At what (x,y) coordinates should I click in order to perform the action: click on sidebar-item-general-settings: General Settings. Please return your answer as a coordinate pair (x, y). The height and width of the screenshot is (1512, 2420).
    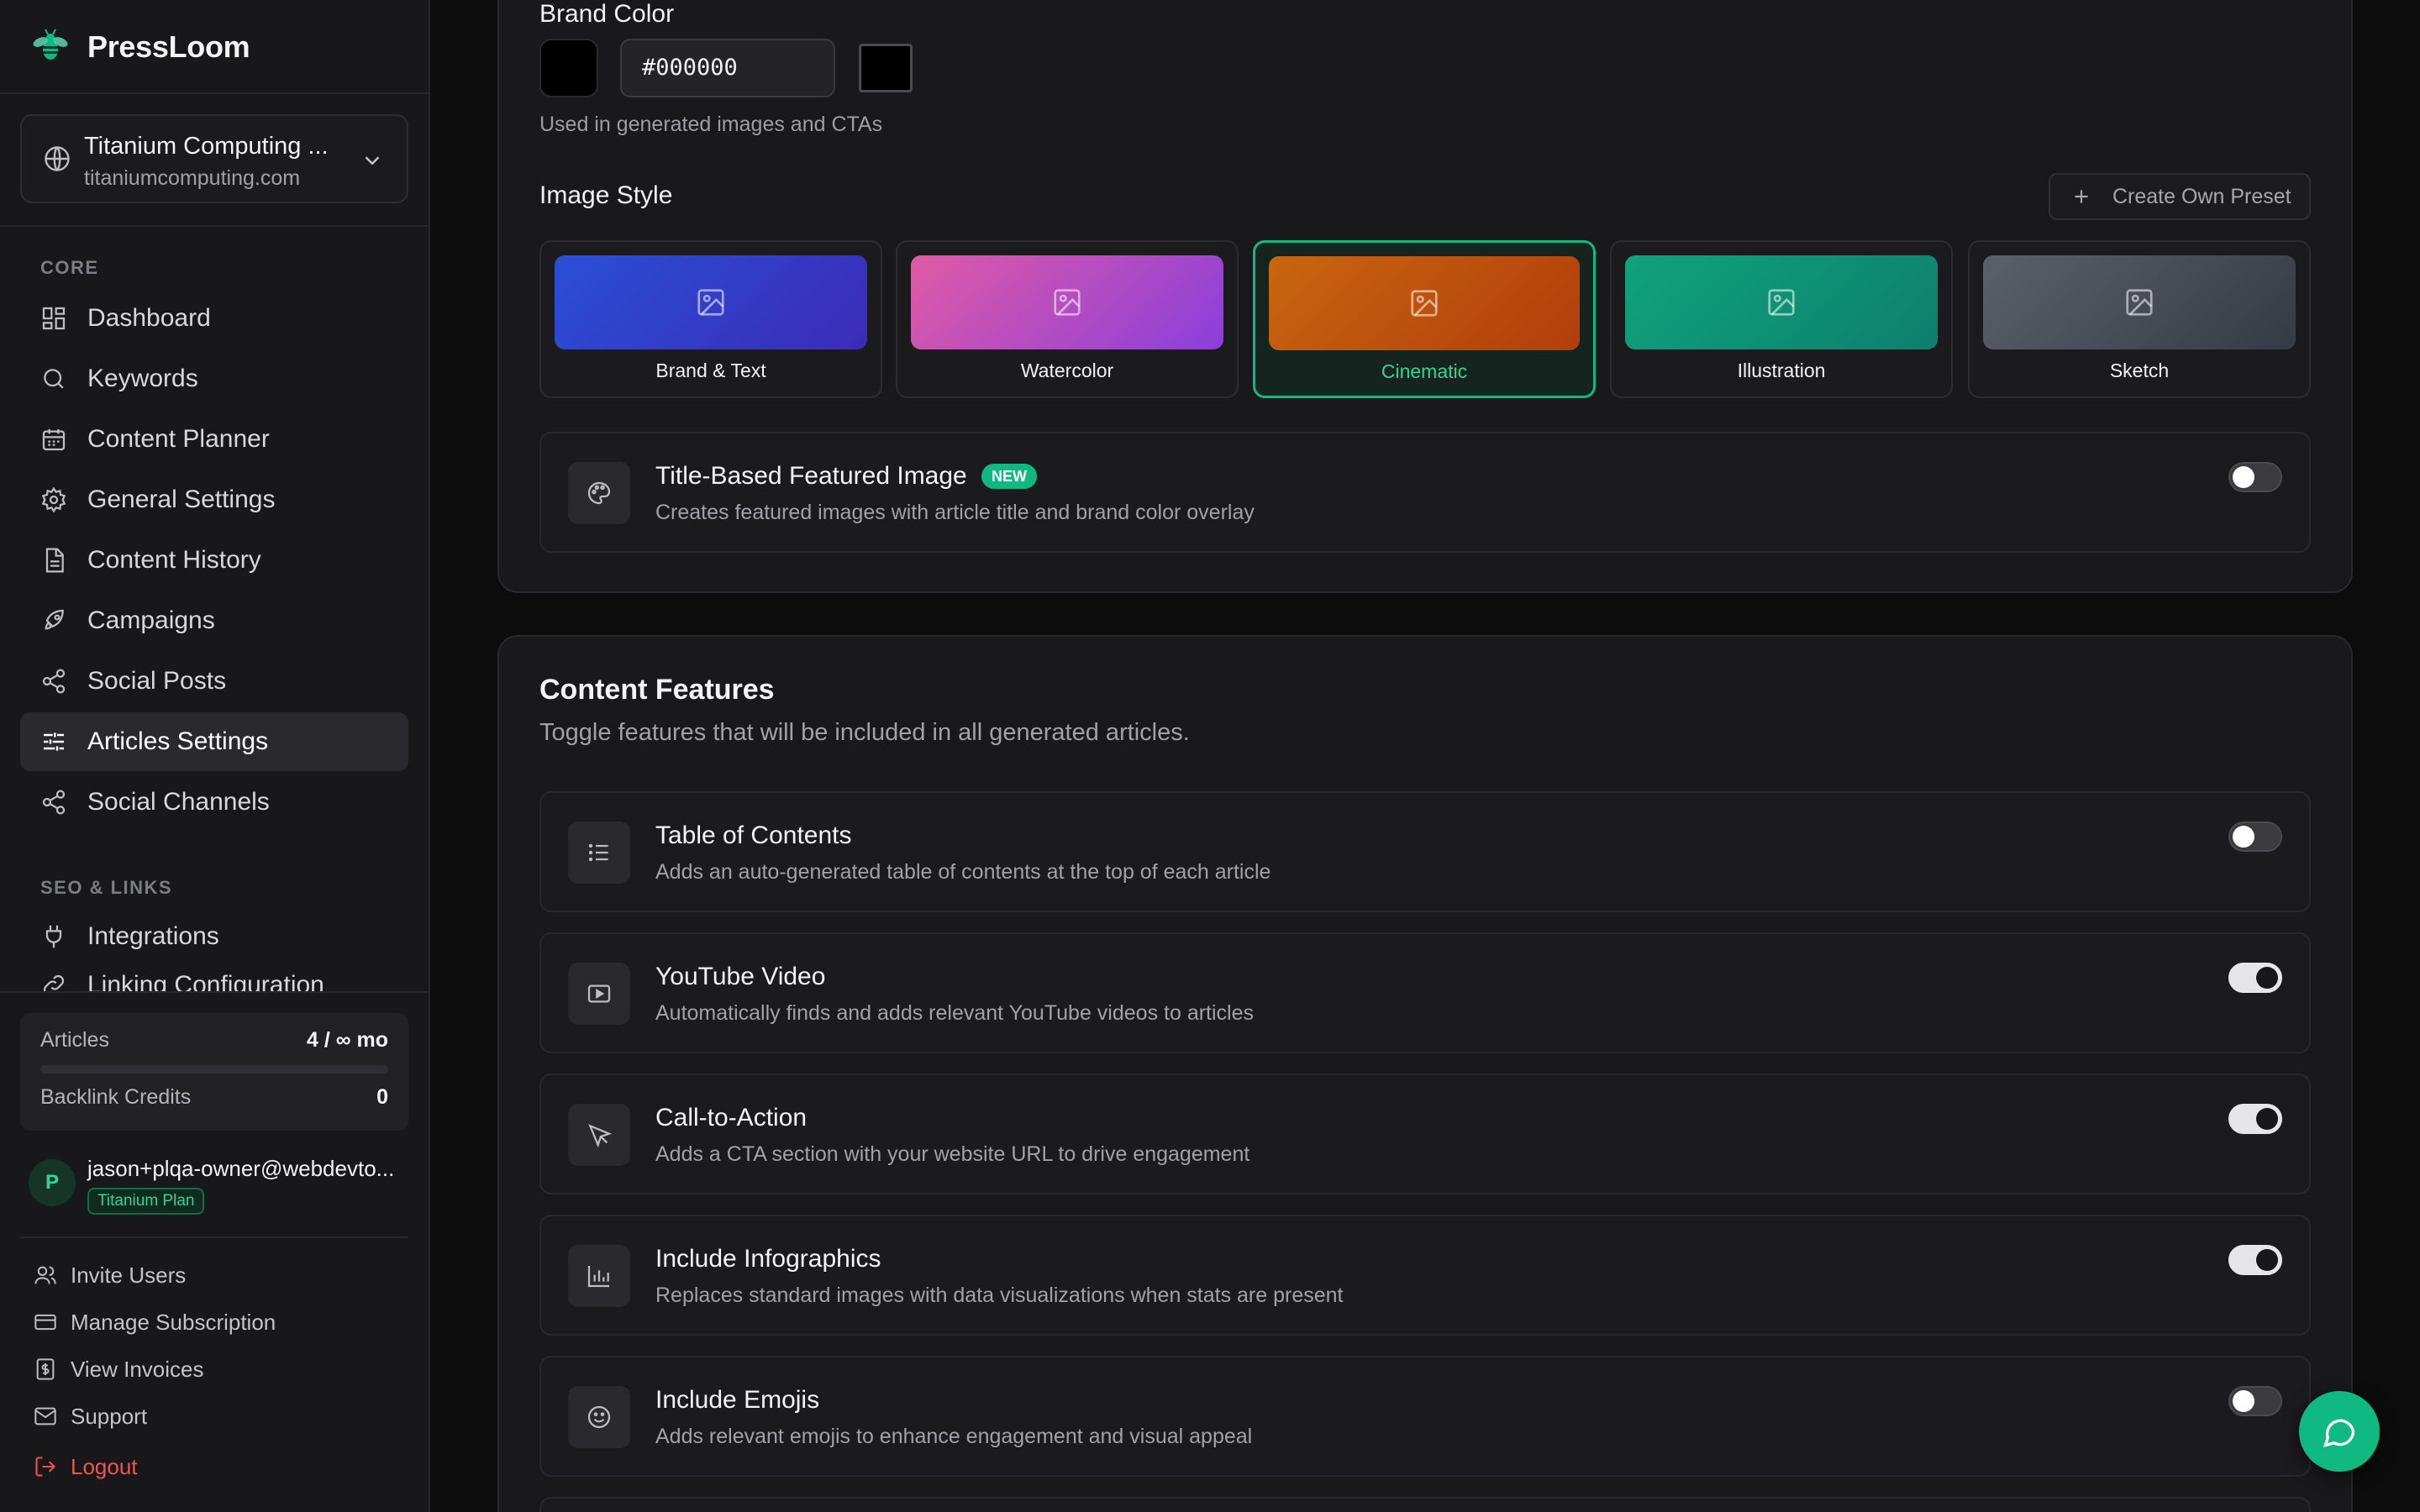
    Looking at the image, I should click on (214, 499).